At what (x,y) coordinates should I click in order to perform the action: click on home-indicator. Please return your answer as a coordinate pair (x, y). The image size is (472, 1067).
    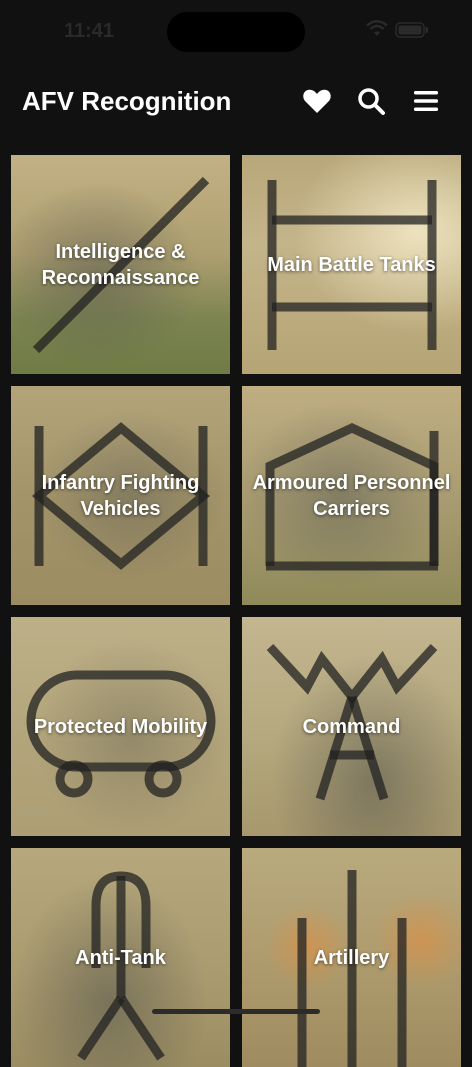
    Looking at the image, I should click on (236, 1011).